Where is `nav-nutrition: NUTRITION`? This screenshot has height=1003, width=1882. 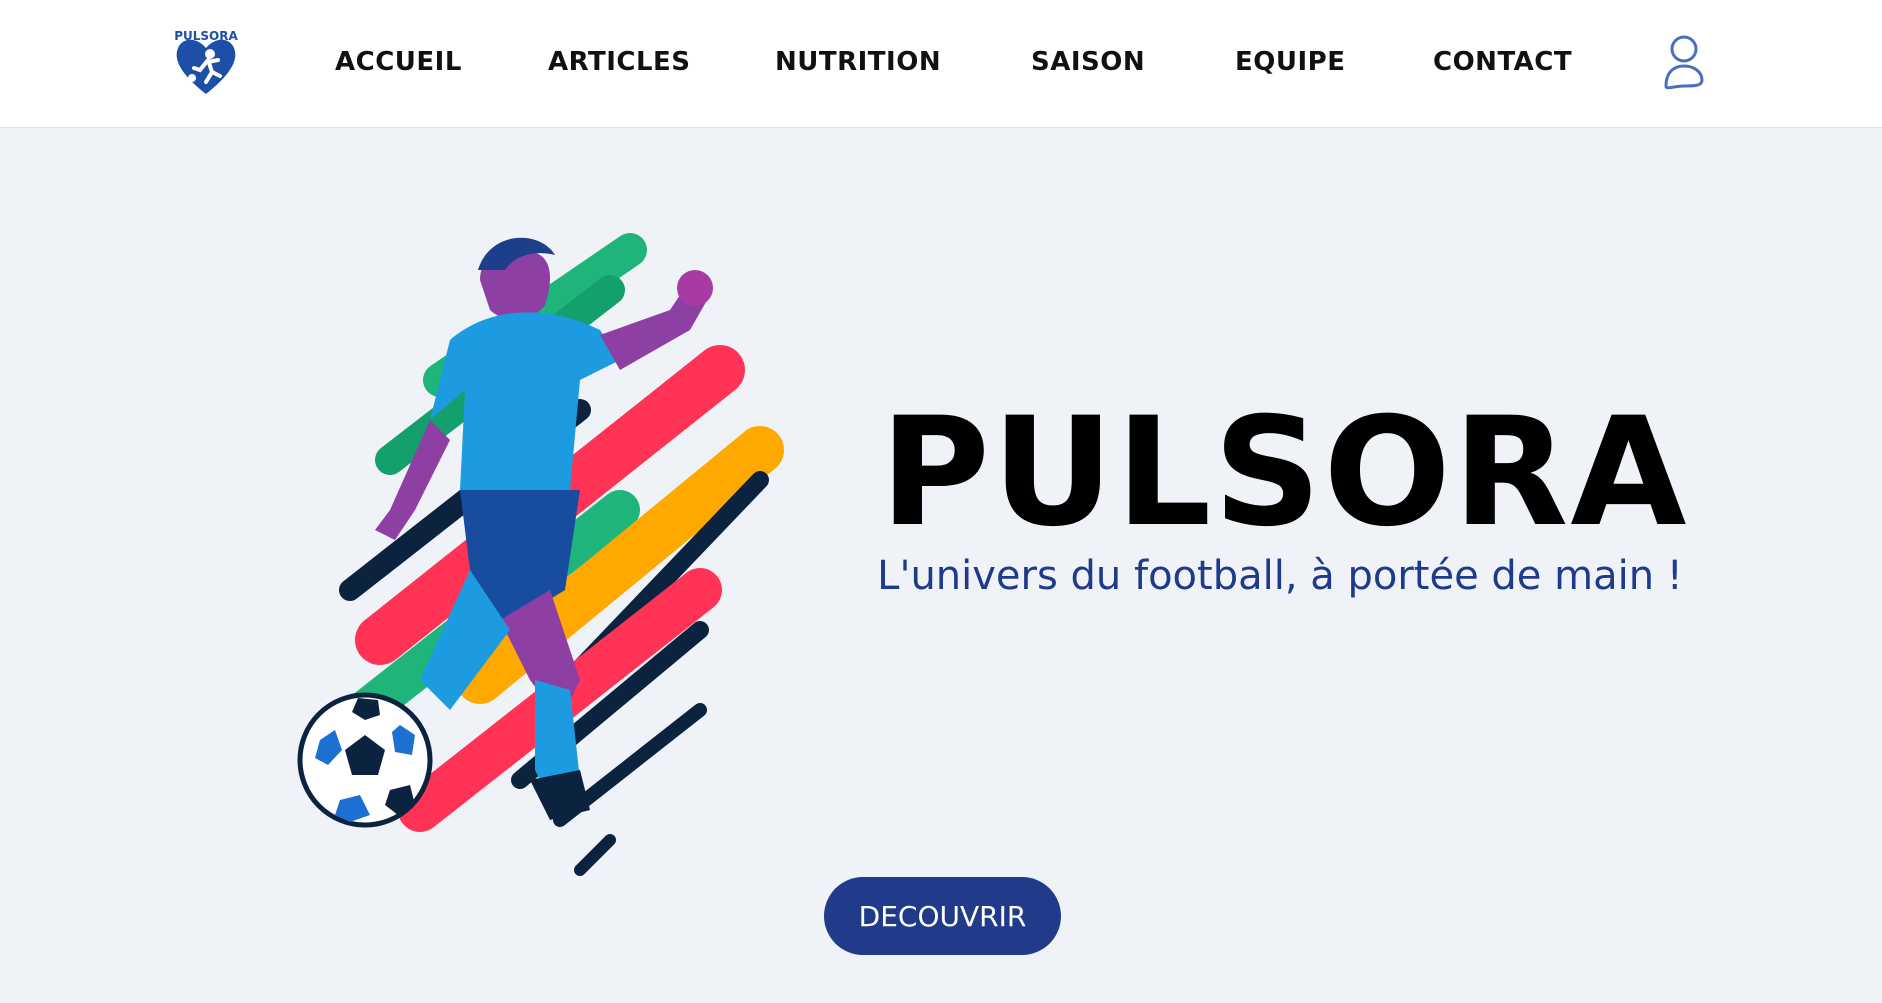 nav-nutrition: NUTRITION is located at coordinates (858, 62).